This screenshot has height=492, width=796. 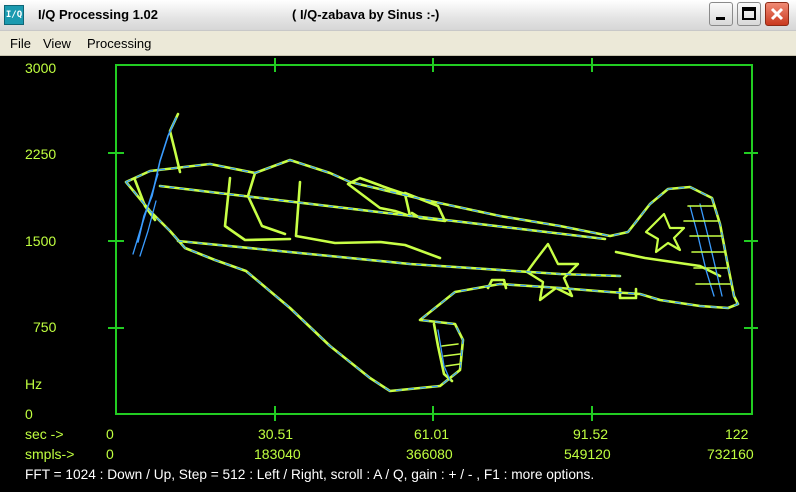 I want to click on menu-view: View, so click(x=57, y=43).